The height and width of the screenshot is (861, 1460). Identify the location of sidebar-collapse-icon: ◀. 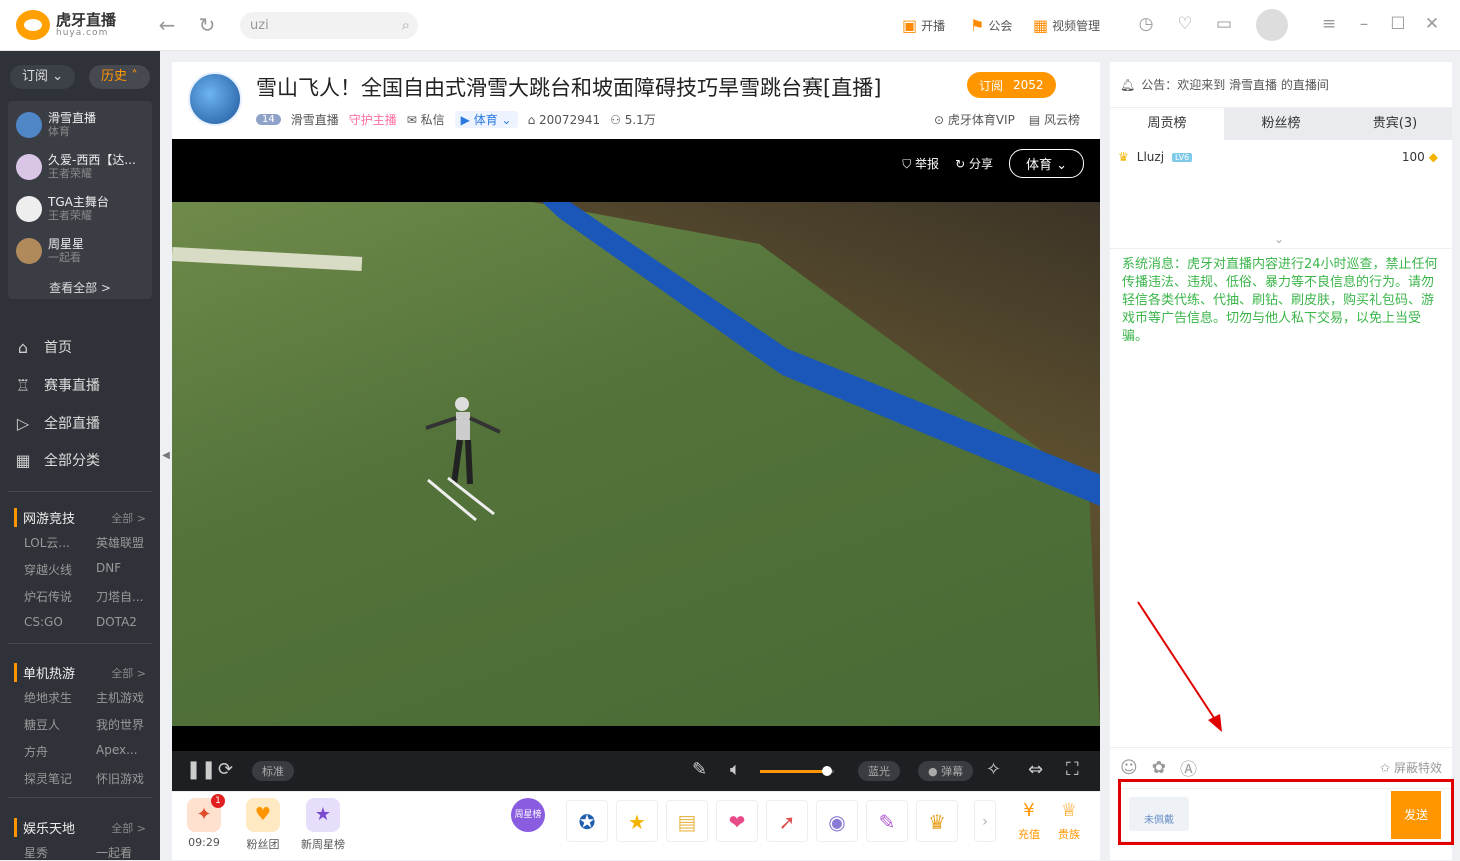
(166, 456).